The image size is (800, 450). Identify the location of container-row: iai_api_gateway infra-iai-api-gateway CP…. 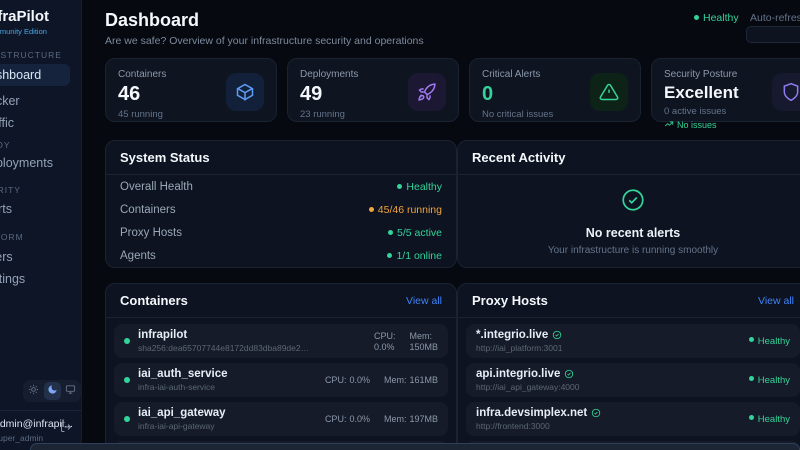
(281, 419).